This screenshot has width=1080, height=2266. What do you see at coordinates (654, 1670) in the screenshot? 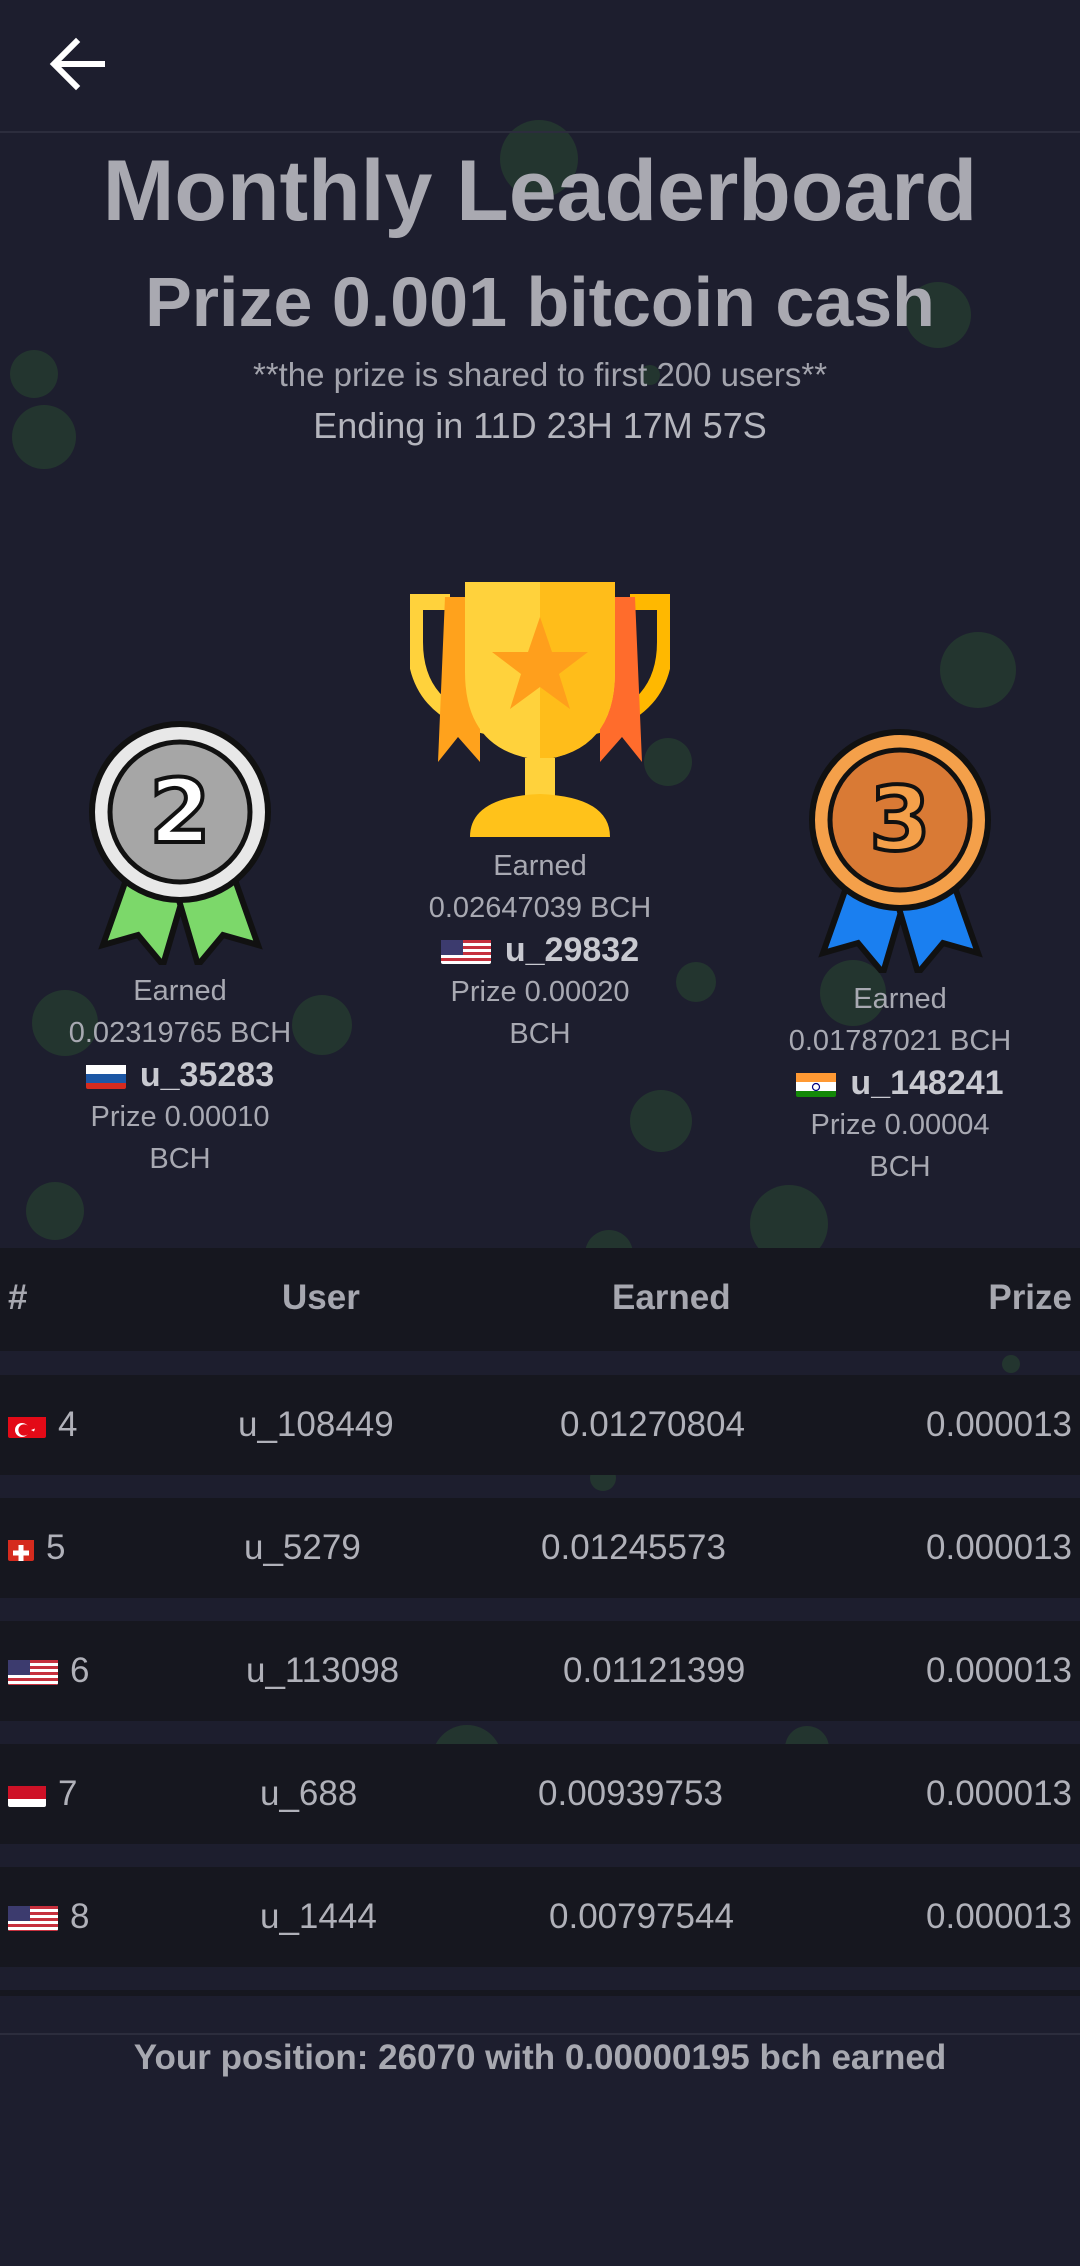
I see `earned-cell: 0.01121399` at bounding box center [654, 1670].